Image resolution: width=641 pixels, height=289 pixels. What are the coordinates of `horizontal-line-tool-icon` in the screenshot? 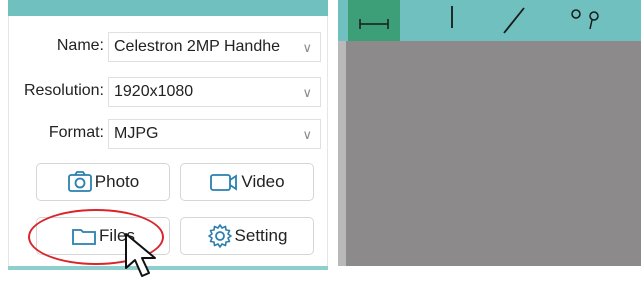 It's located at (374, 20).